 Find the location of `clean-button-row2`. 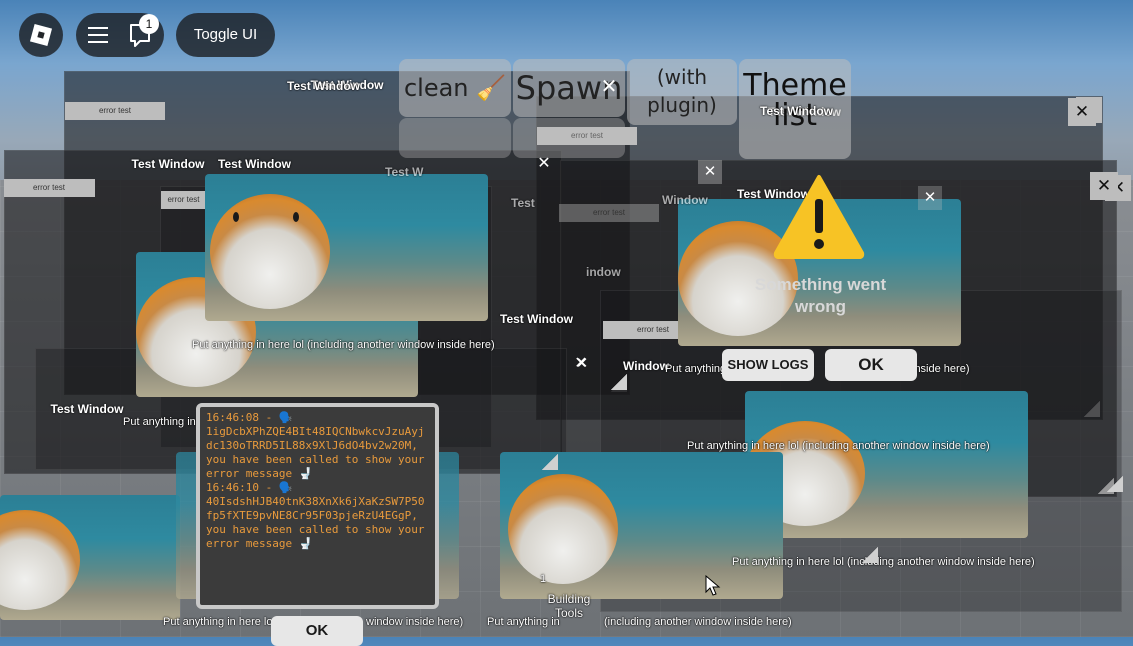

clean-button-row2 is located at coordinates (455, 138).